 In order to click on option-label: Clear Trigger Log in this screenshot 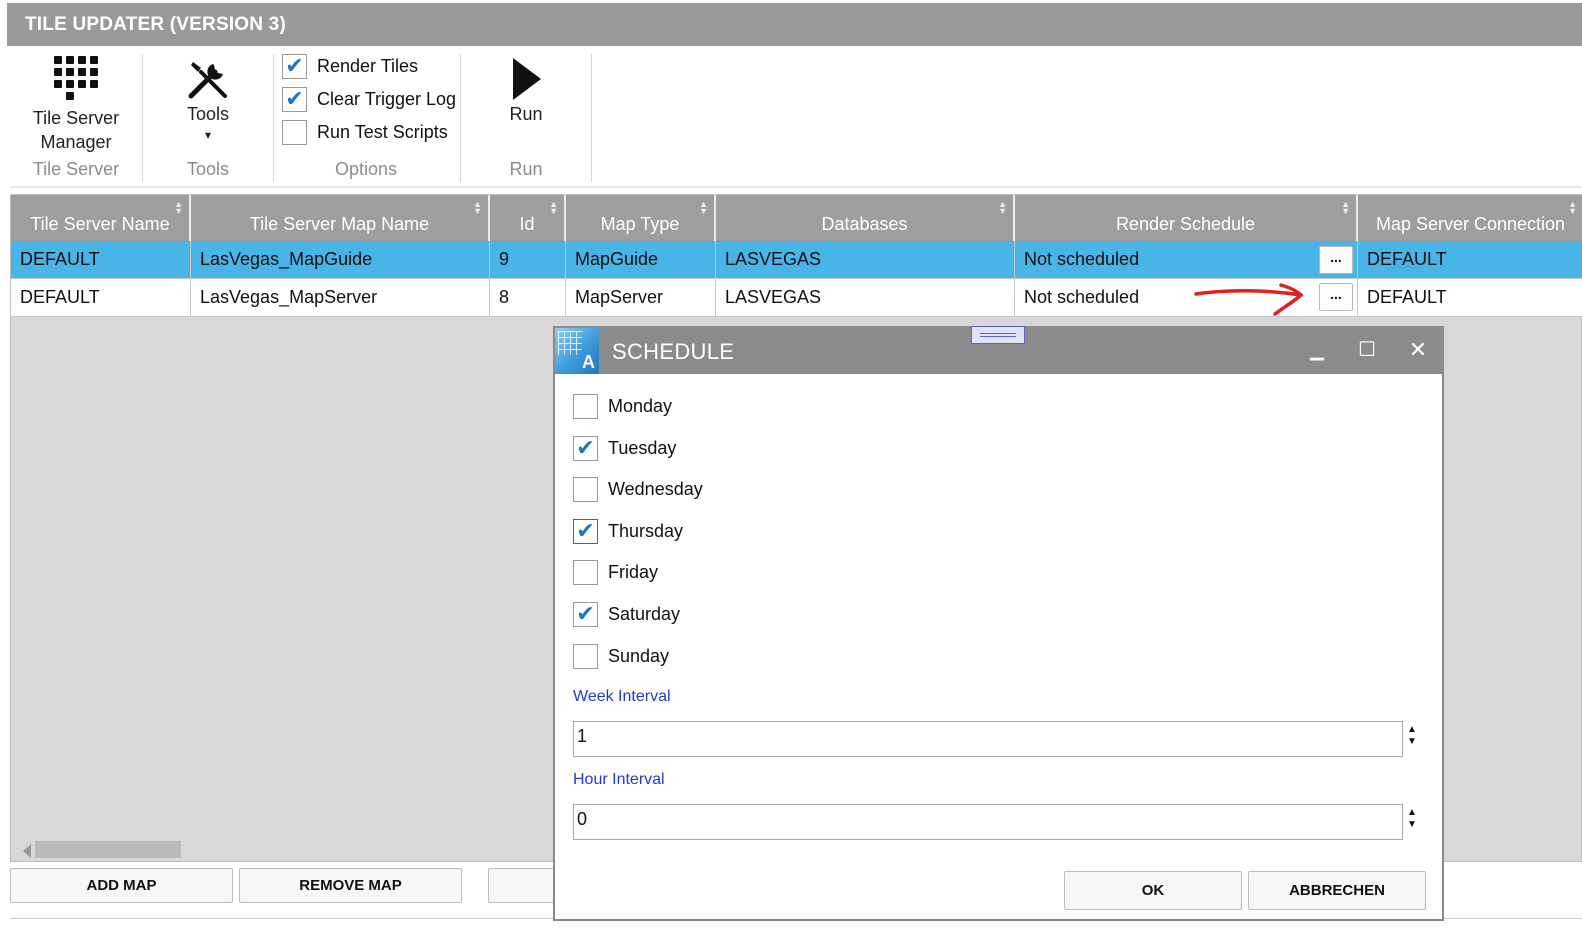, I will do `click(387, 98)`.